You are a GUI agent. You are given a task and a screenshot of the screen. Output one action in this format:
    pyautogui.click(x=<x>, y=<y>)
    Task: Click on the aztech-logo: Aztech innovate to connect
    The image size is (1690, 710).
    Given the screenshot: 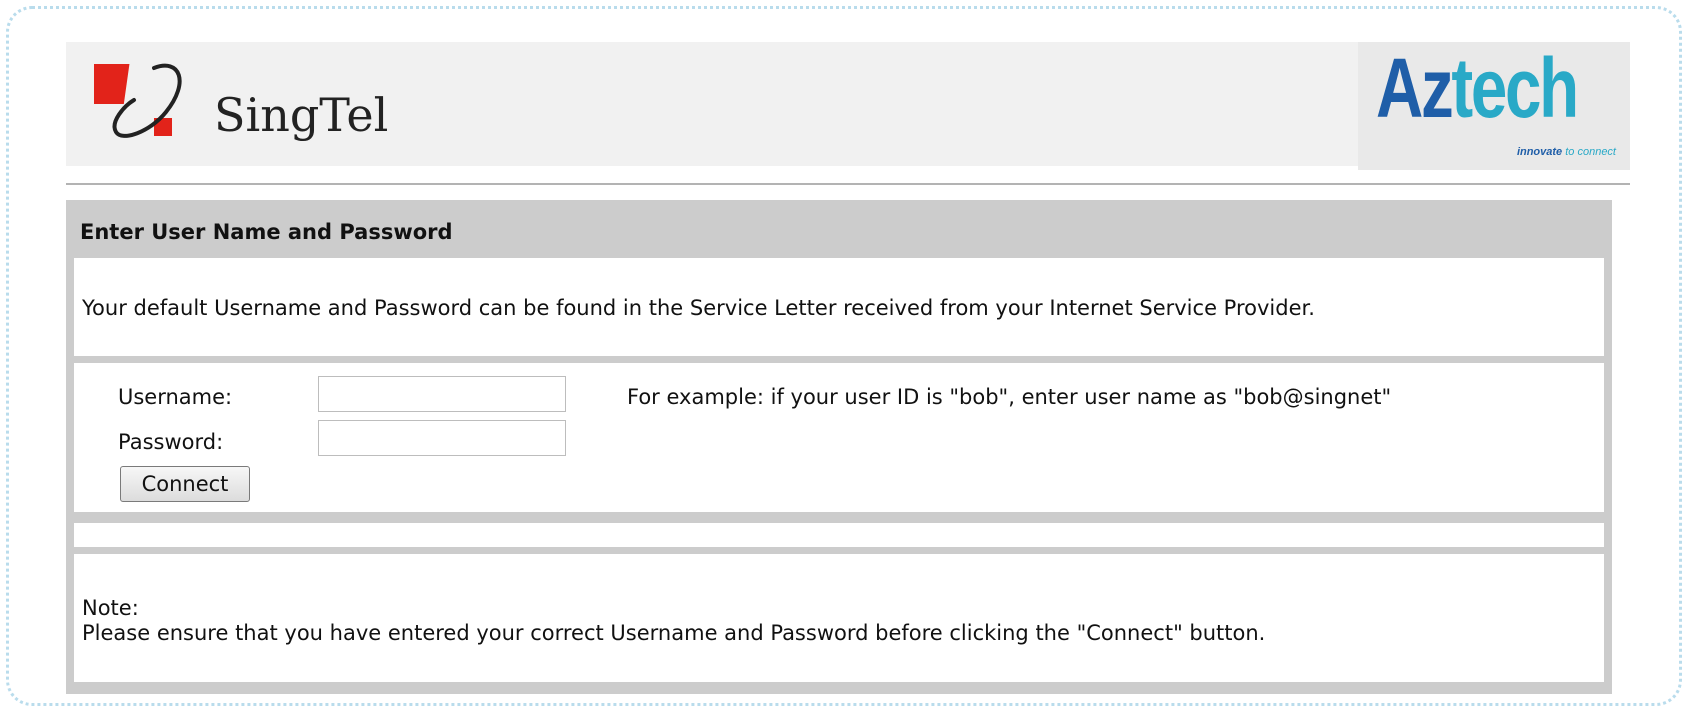 What is the action you would take?
    pyautogui.click(x=1494, y=106)
    